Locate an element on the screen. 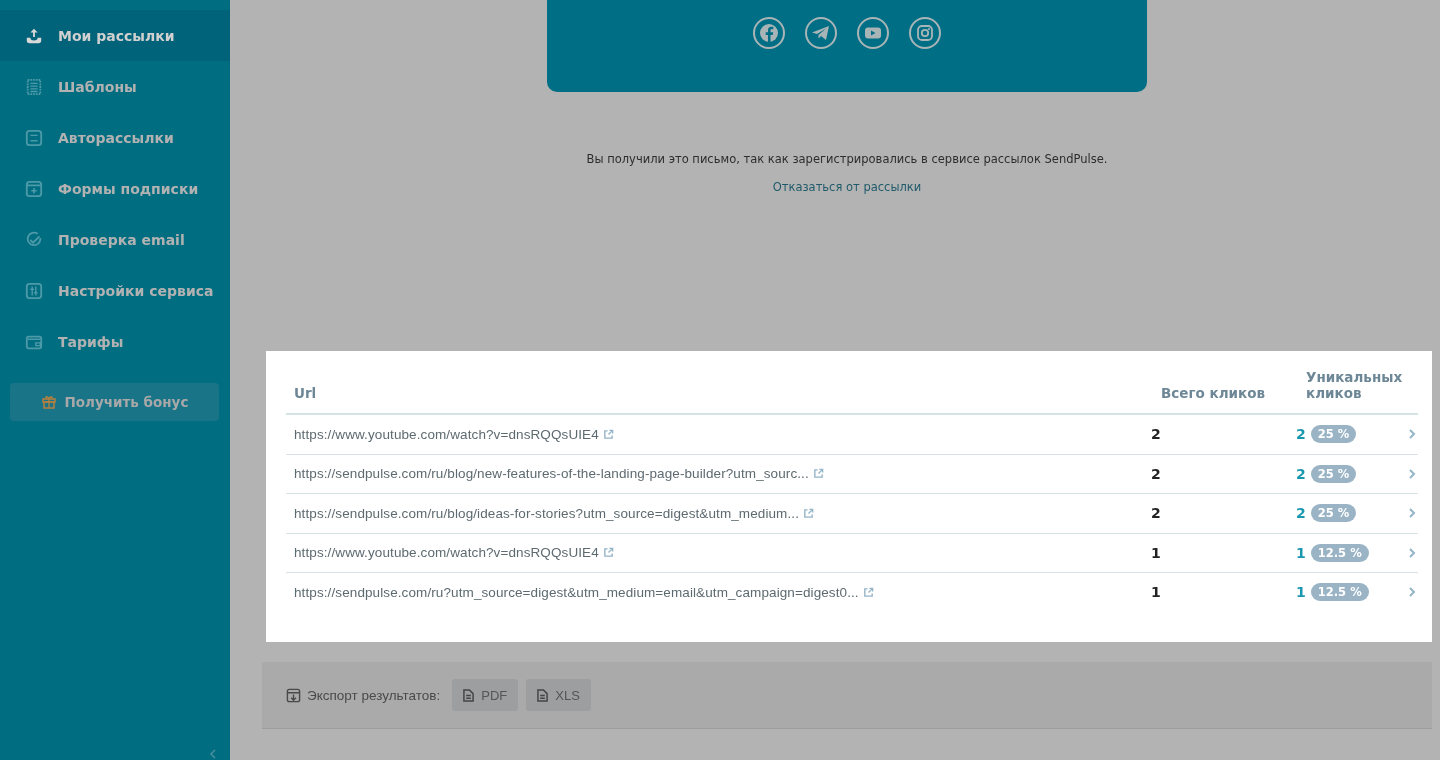  upload-icon is located at coordinates (34, 35).